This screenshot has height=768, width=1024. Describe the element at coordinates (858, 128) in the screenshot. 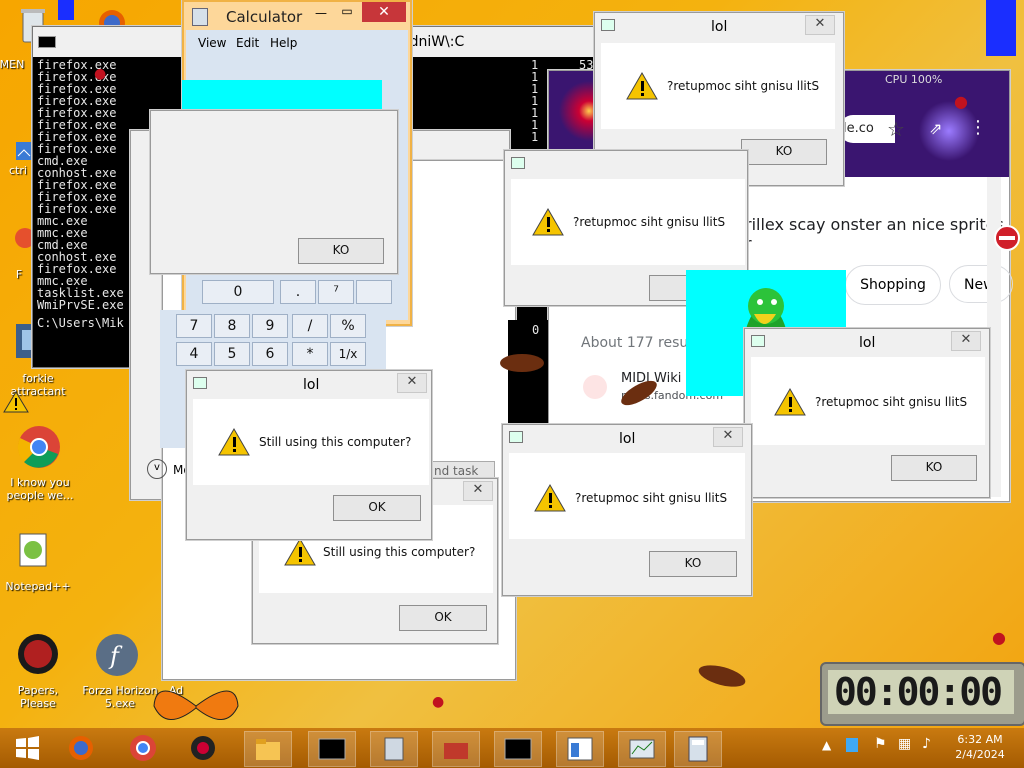

I see `url-text: le.co` at that location.